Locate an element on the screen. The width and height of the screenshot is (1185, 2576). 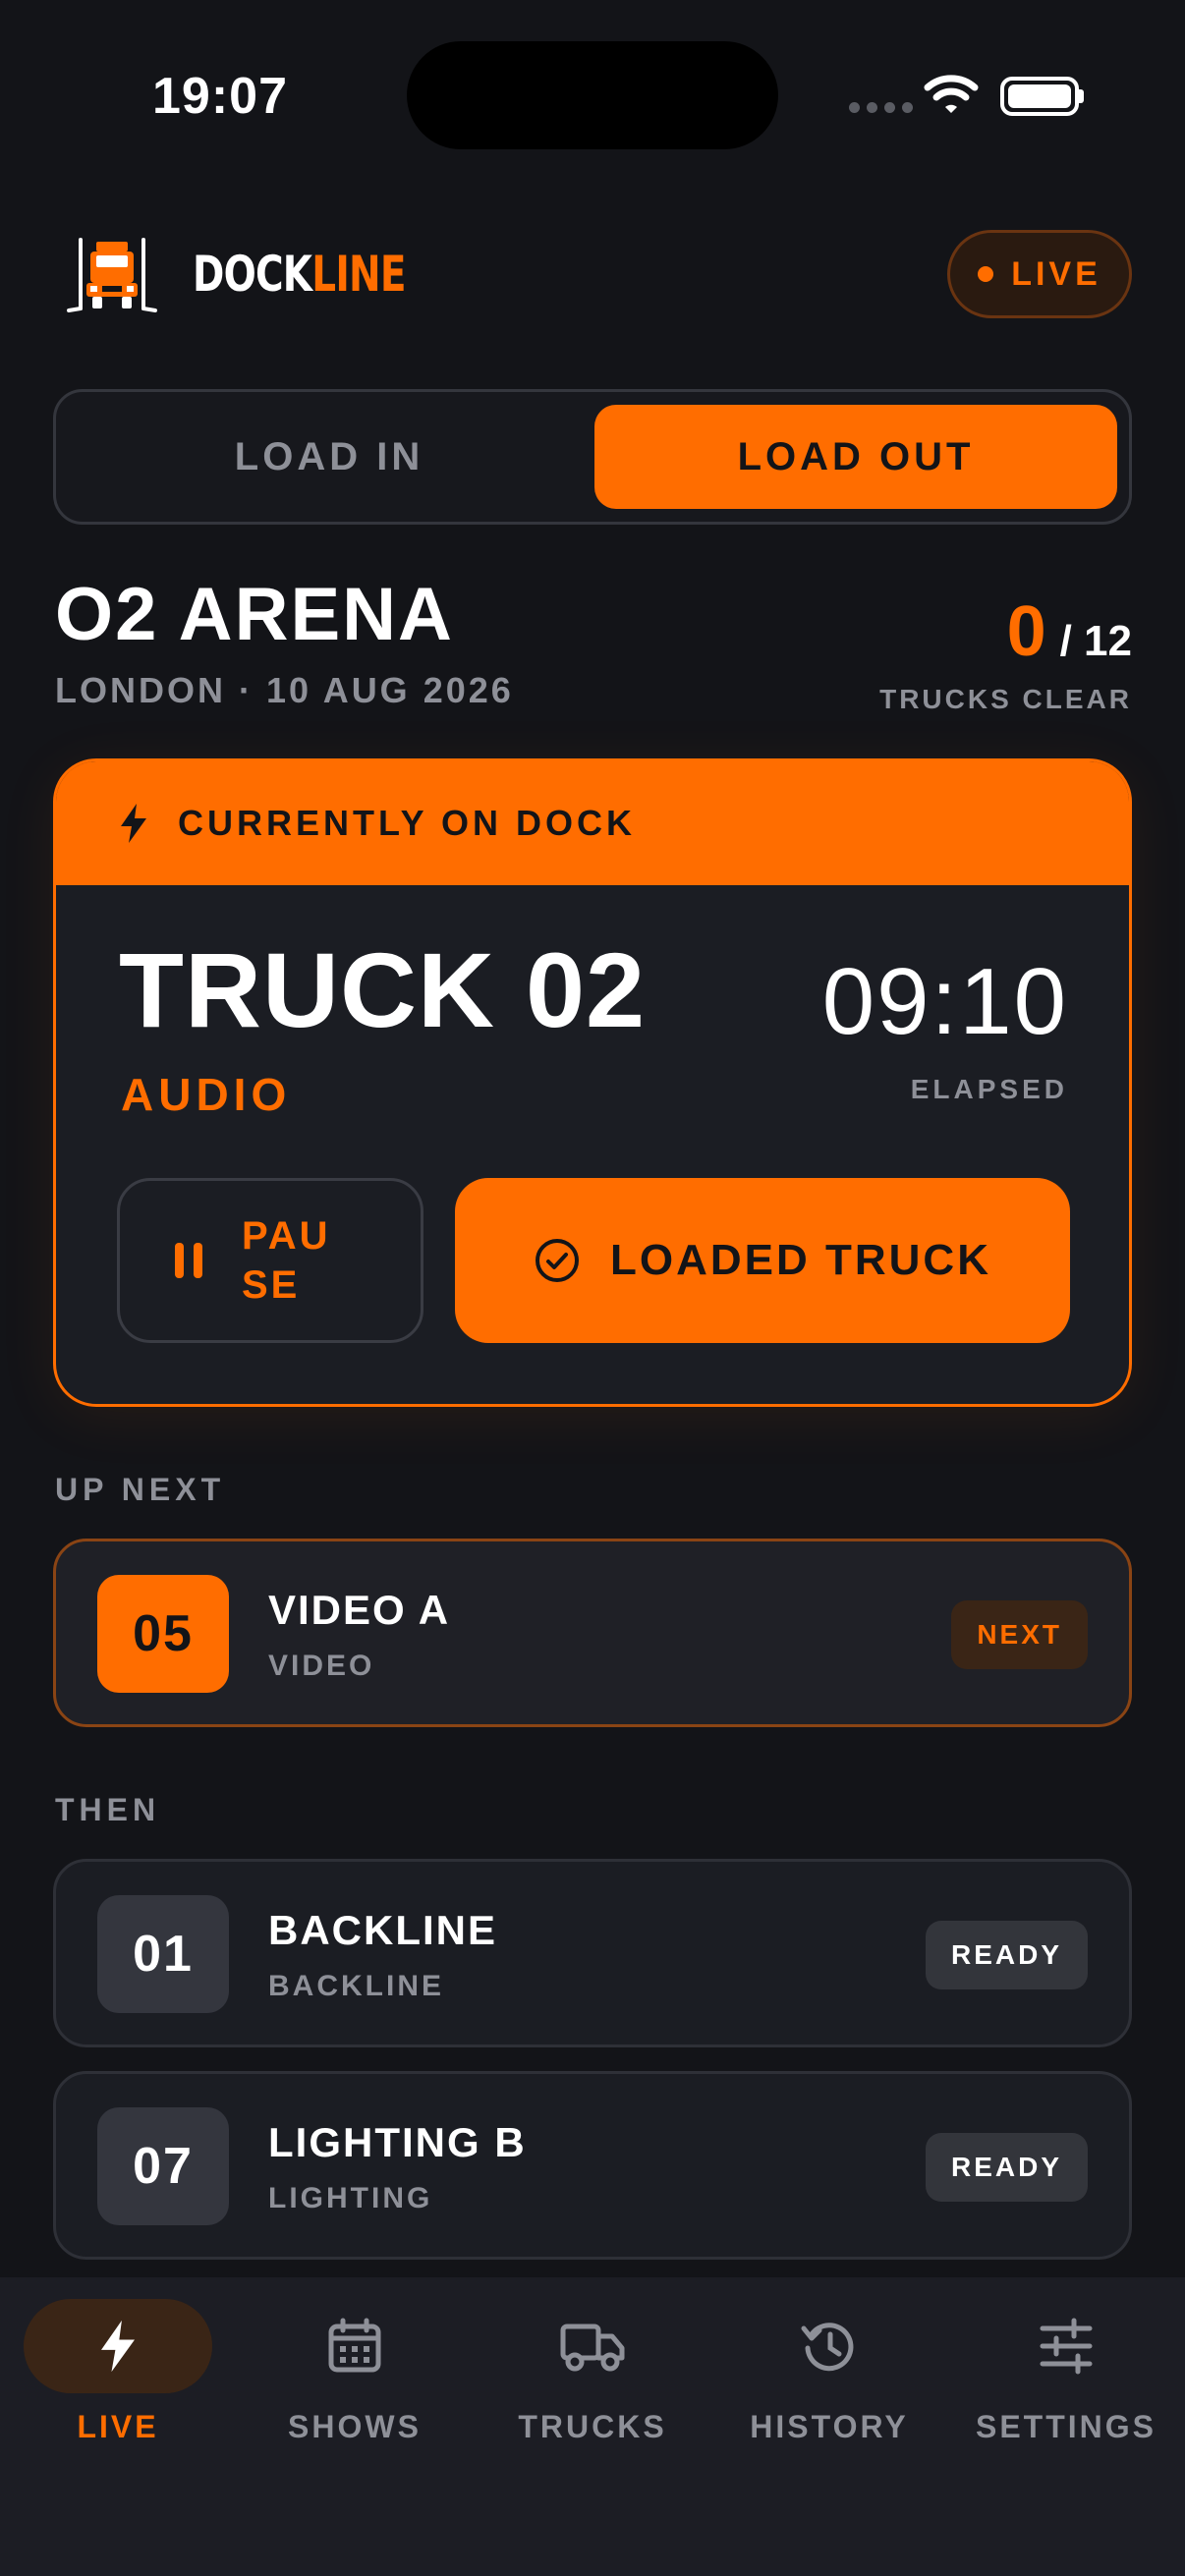
loaded-truck-button: LOADED TRUCK is located at coordinates (763, 1260).